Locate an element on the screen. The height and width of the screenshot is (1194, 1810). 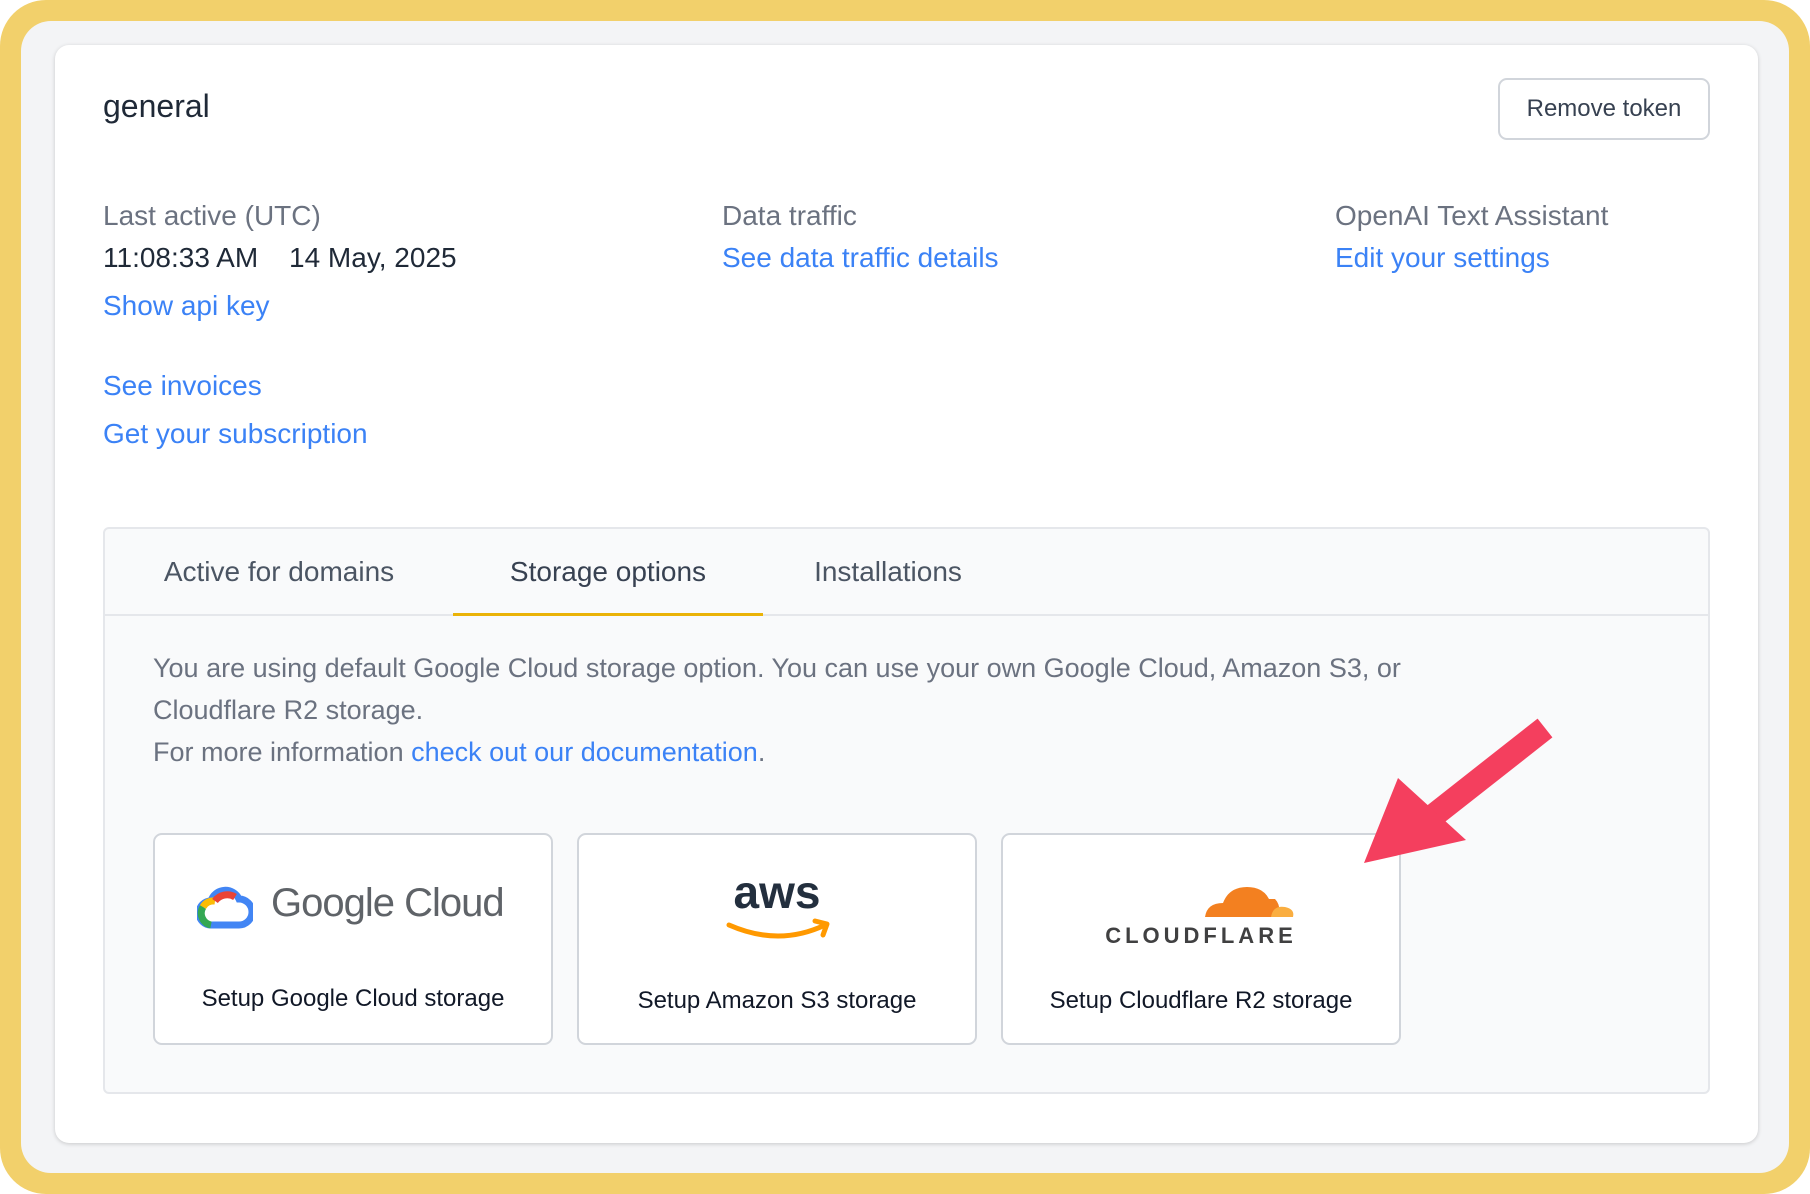
tab-installations: Installations is located at coordinates (888, 571).